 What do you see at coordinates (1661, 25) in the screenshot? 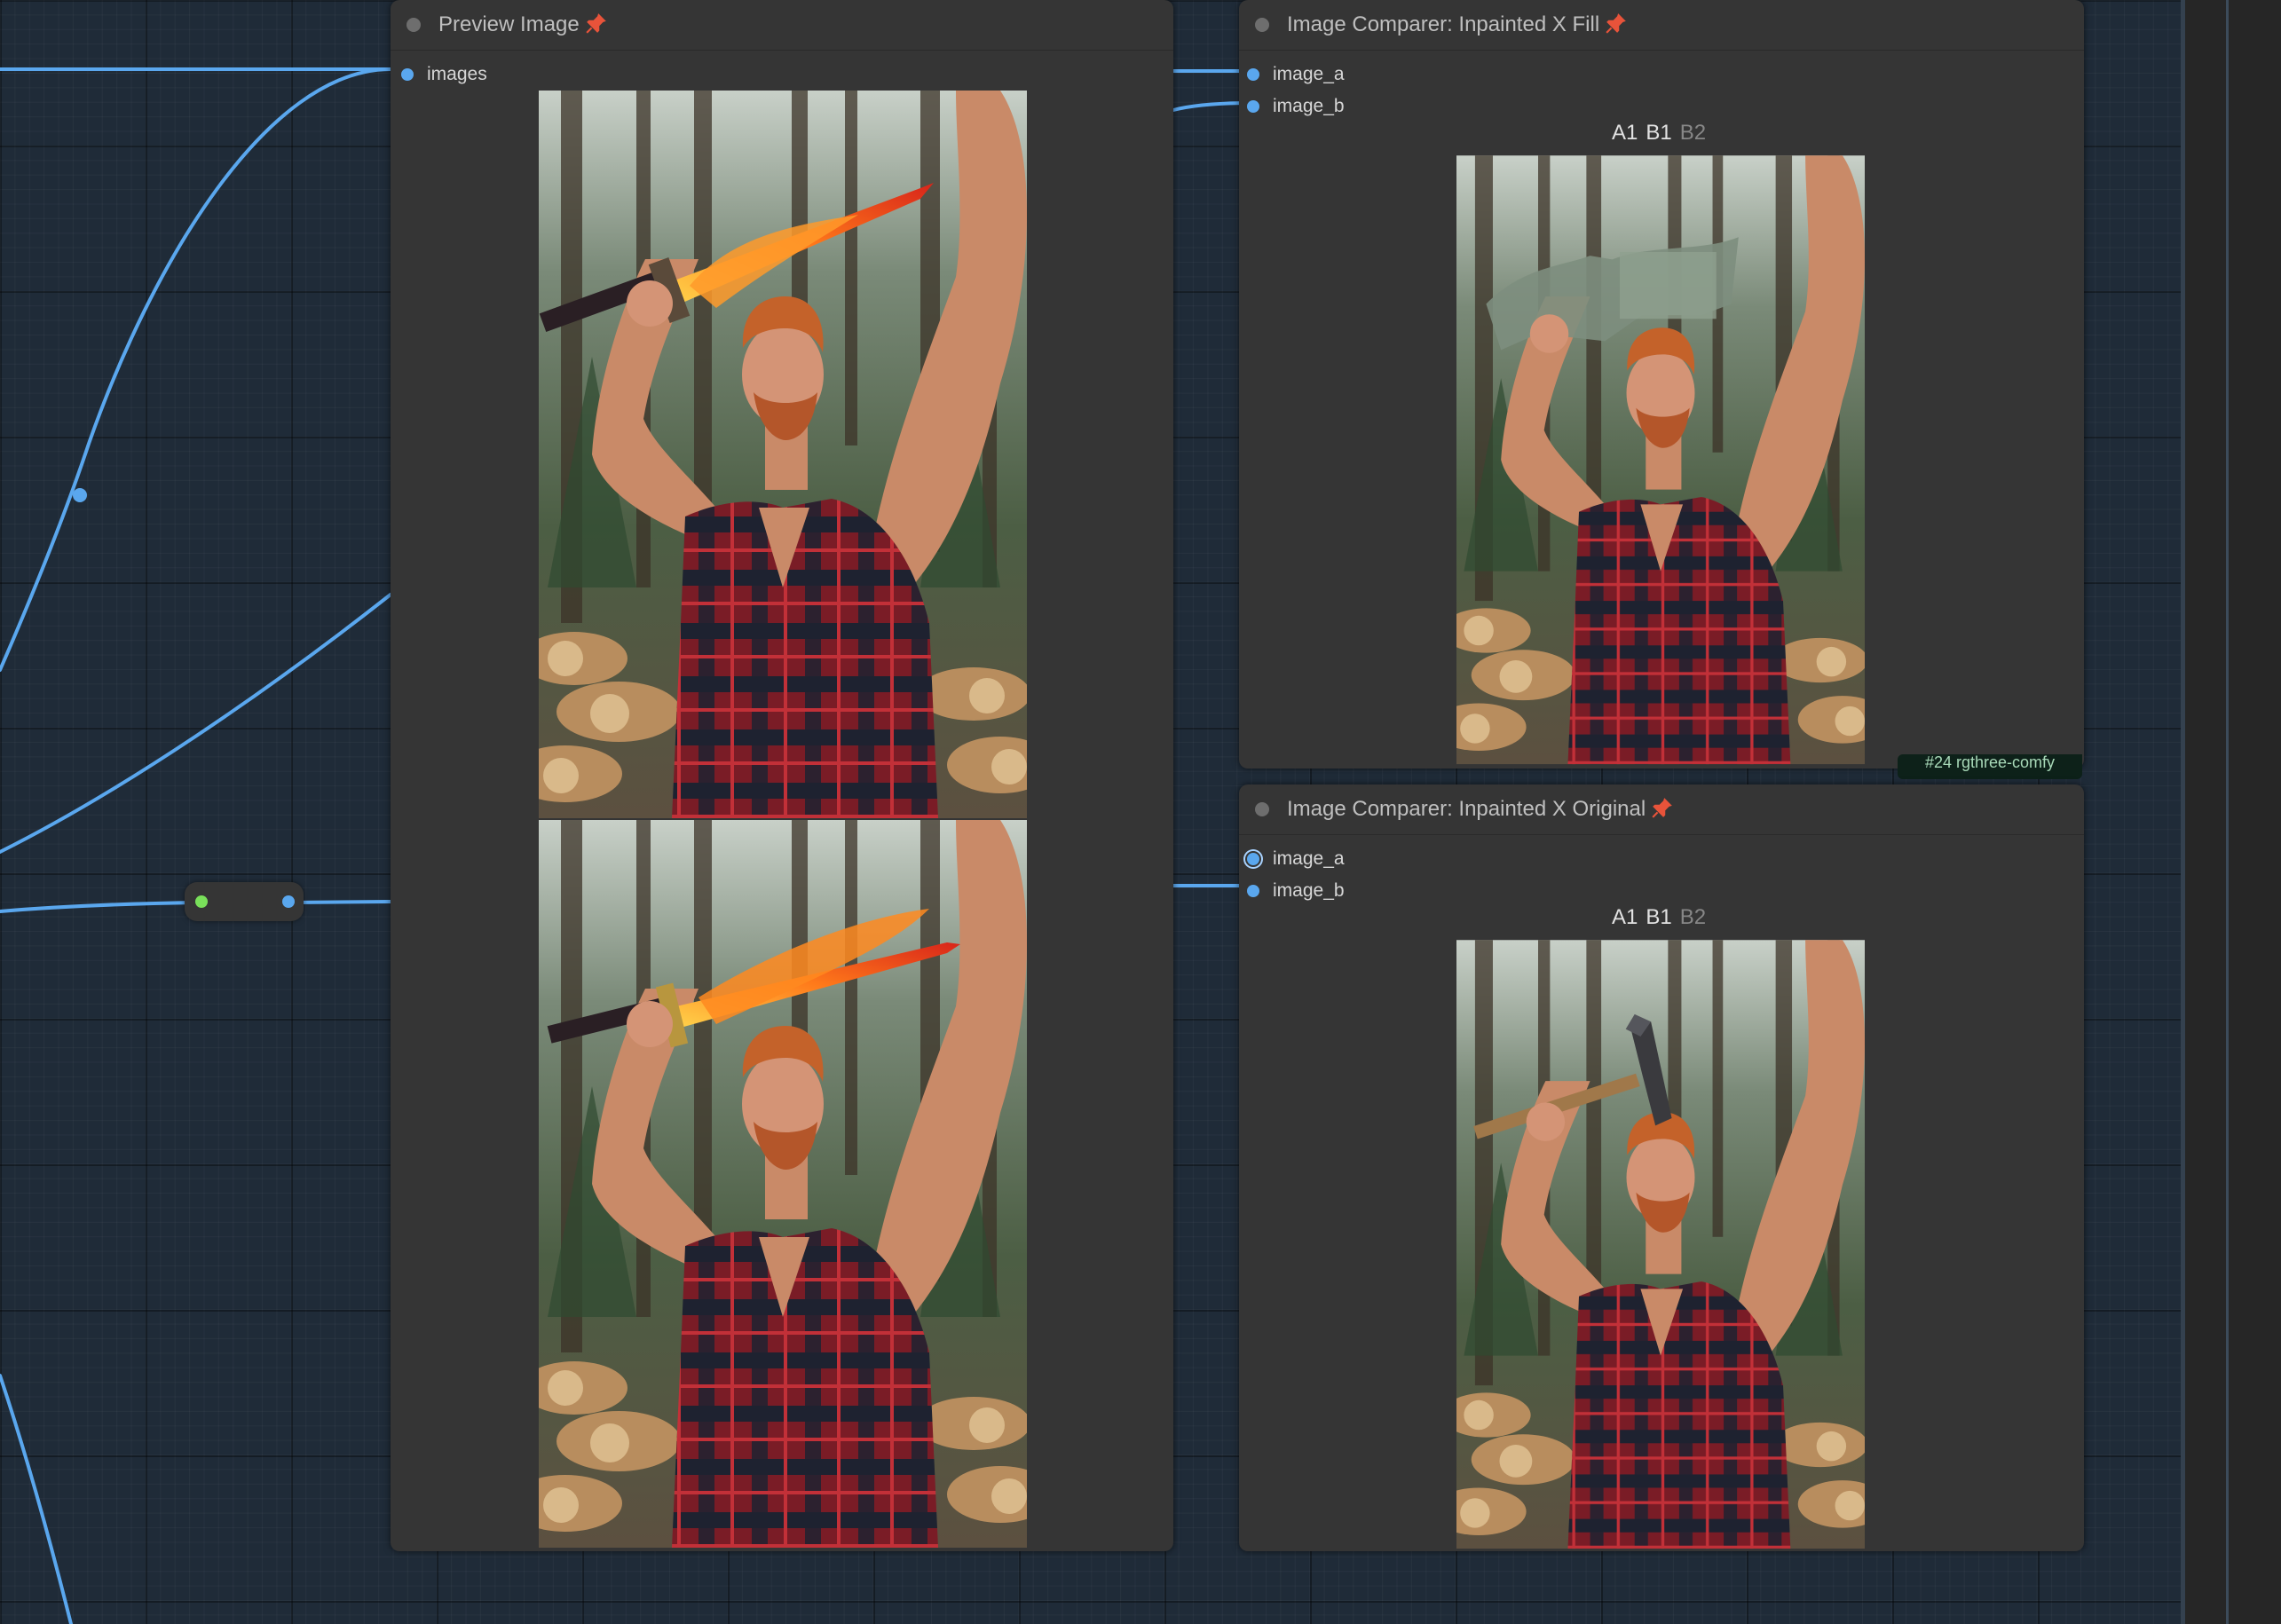
I see `node-header: Image Comparer: Inpainted X Fill` at bounding box center [1661, 25].